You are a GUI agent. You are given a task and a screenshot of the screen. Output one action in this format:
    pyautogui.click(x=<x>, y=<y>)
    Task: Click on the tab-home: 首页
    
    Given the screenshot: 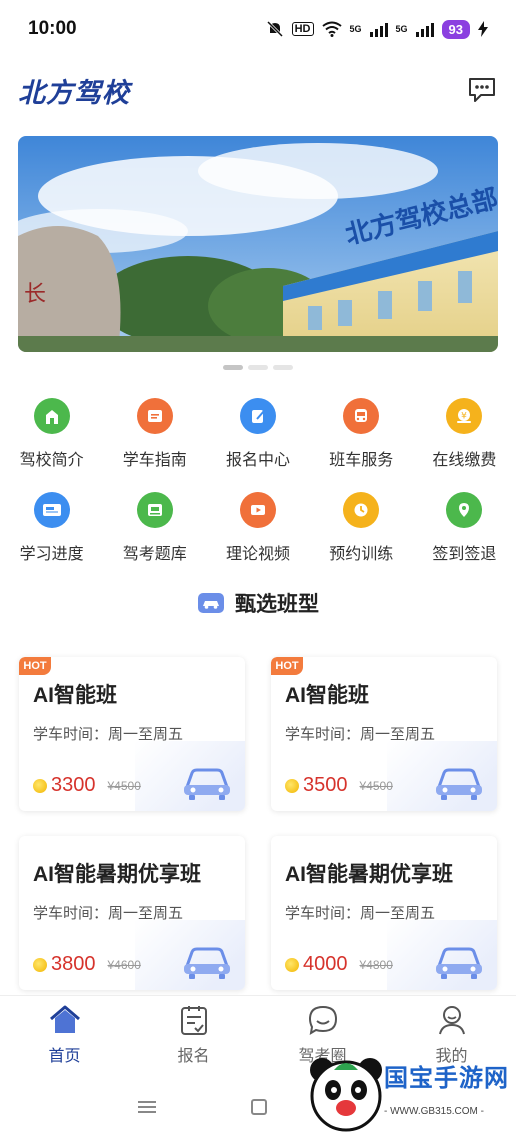 What is the action you would take?
    pyautogui.click(x=64, y=1035)
    